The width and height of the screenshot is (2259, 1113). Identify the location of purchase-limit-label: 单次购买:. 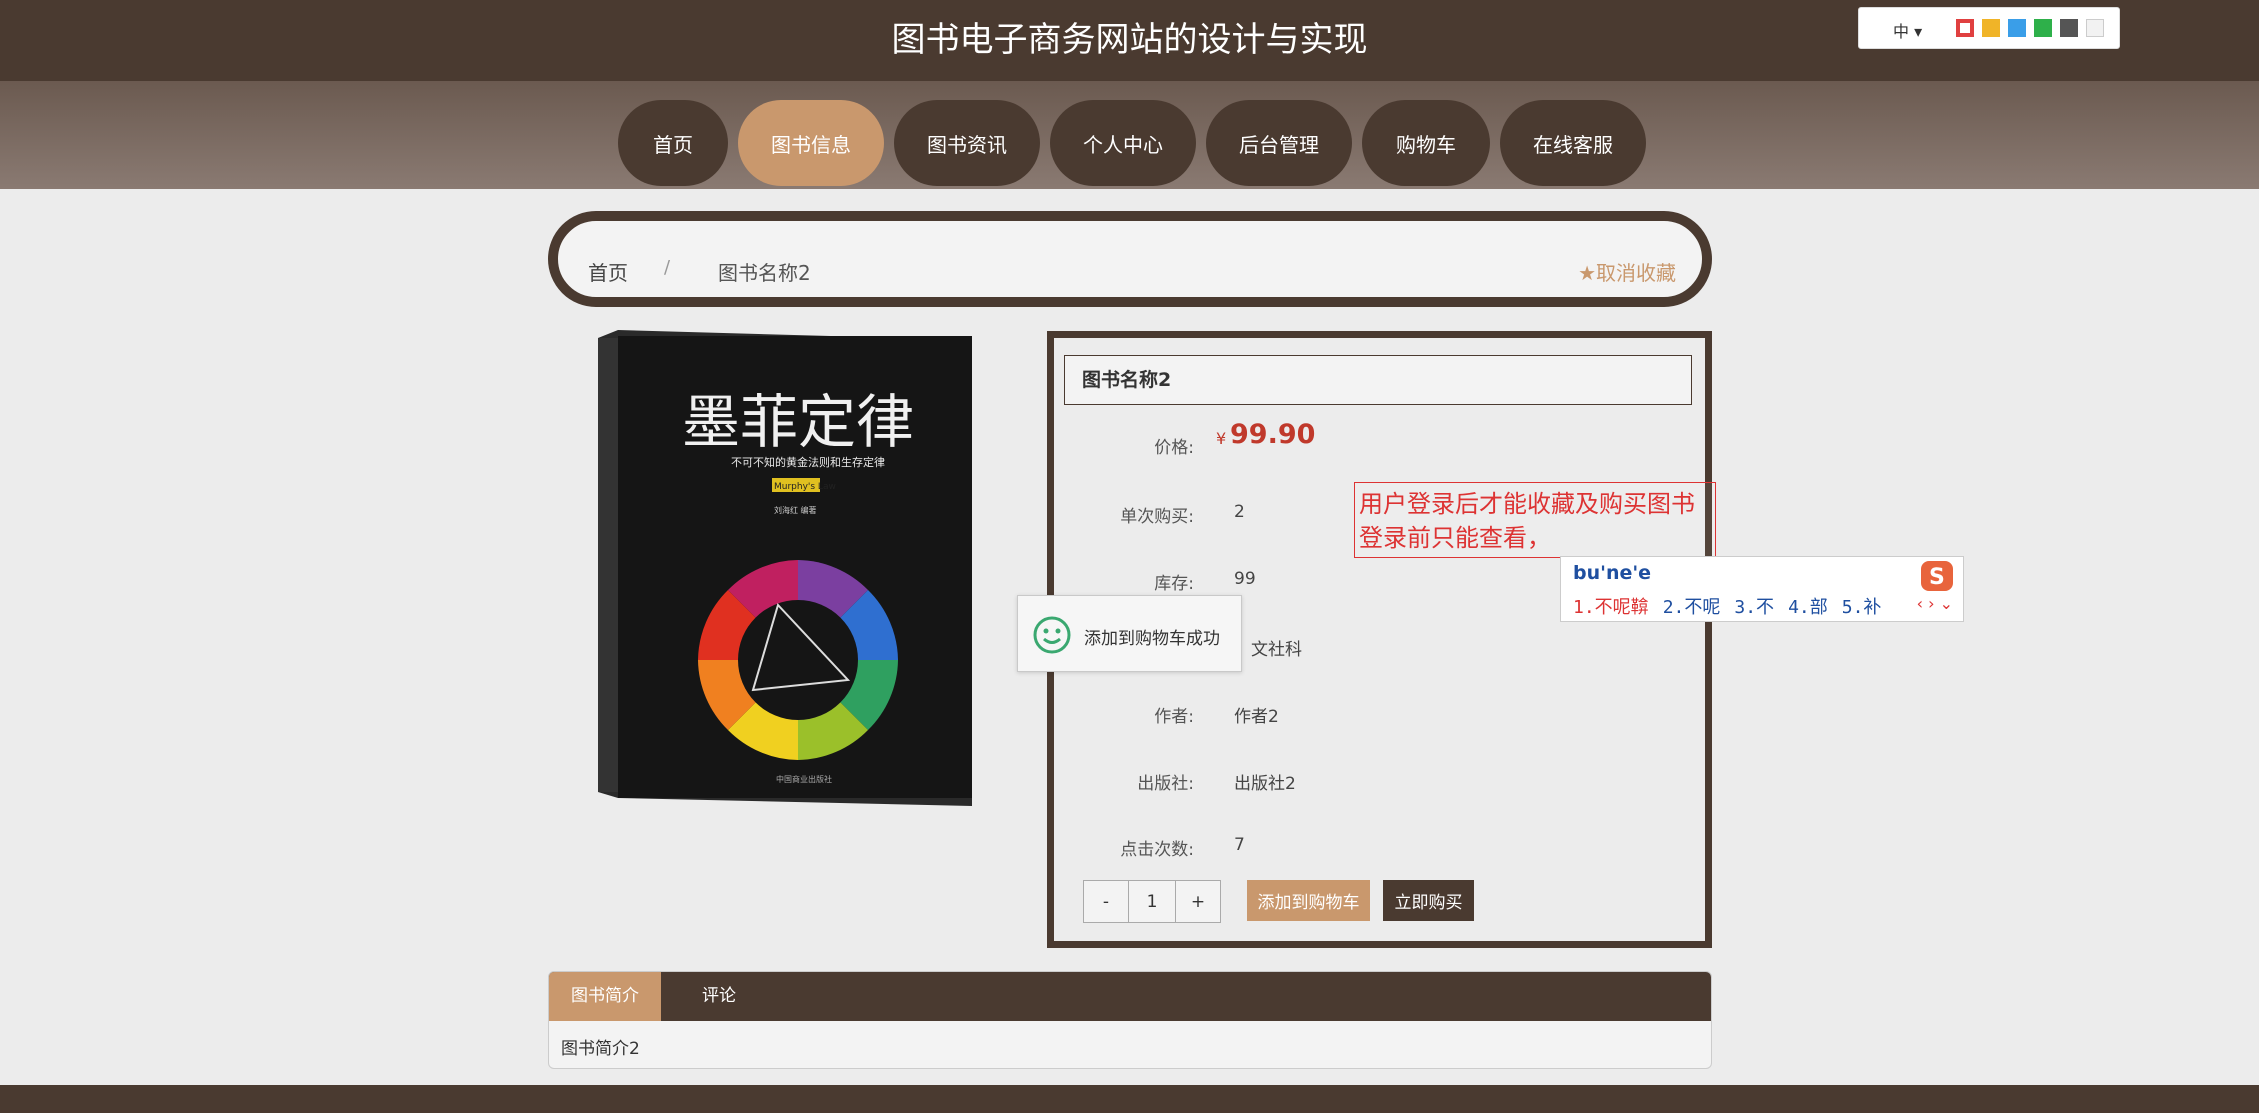
(1157, 517).